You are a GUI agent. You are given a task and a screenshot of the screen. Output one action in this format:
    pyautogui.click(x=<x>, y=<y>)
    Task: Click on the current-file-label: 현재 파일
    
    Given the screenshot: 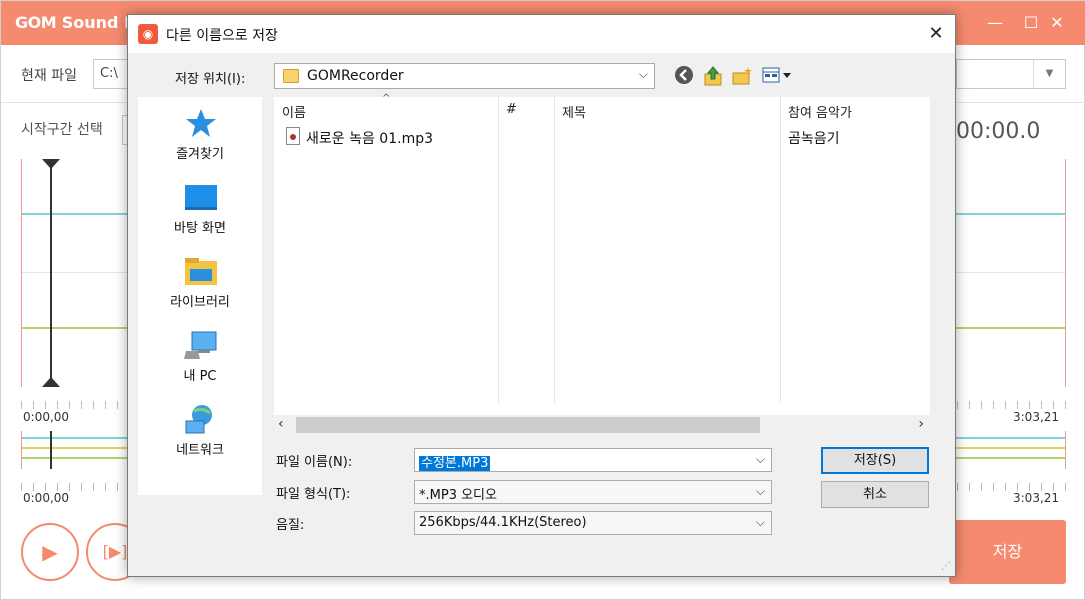 What is the action you would take?
    pyautogui.click(x=49, y=76)
    